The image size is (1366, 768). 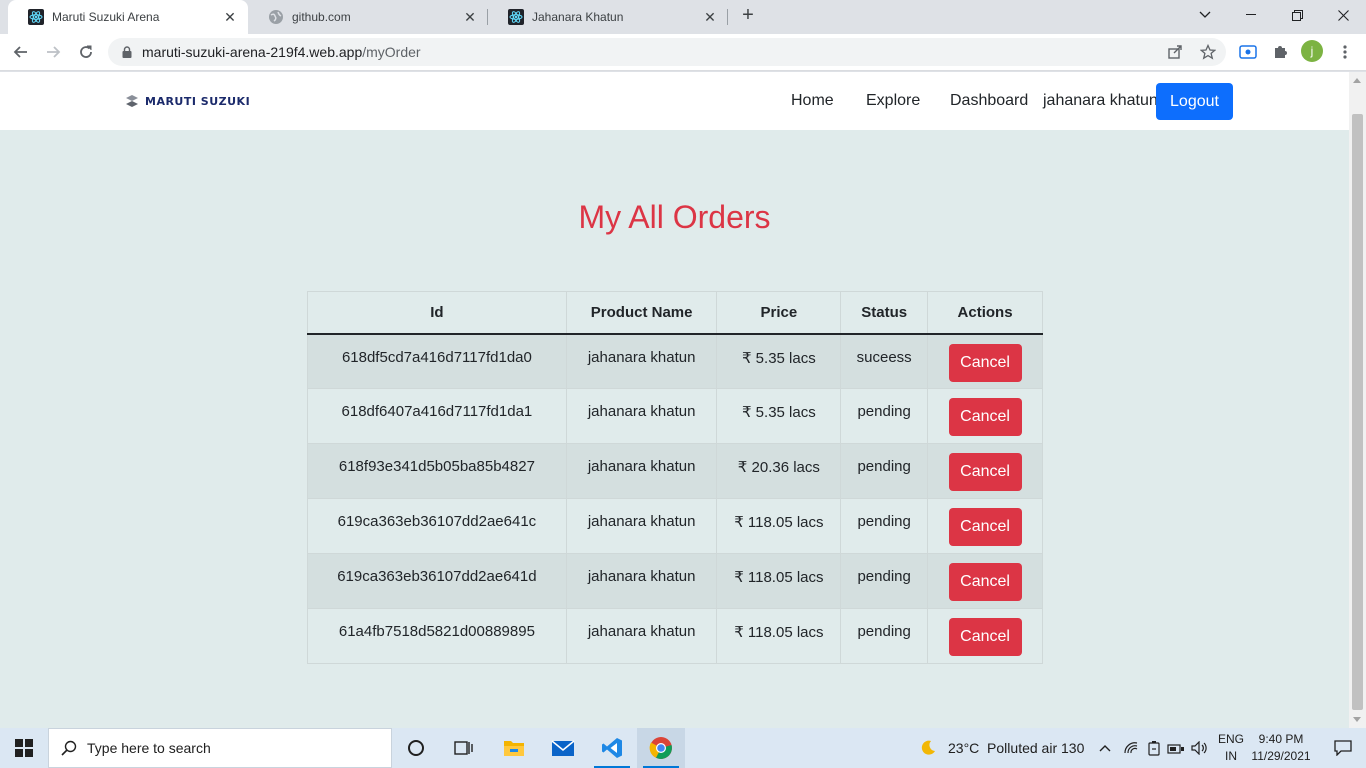 I want to click on scroll-down-arrow-icon, so click(x=1357, y=719).